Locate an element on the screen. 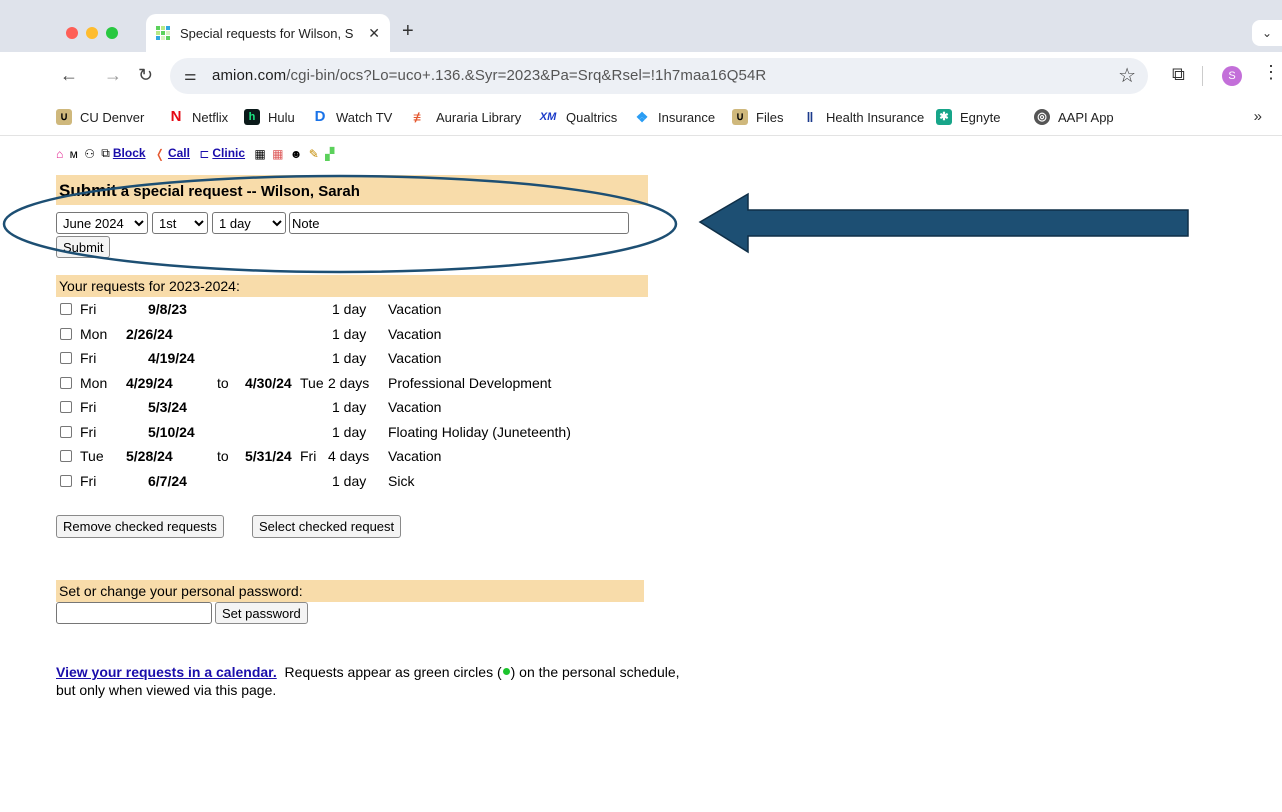 Image resolution: width=1282 pixels, height=812 pixels. close-window-button is located at coordinates (72, 33).